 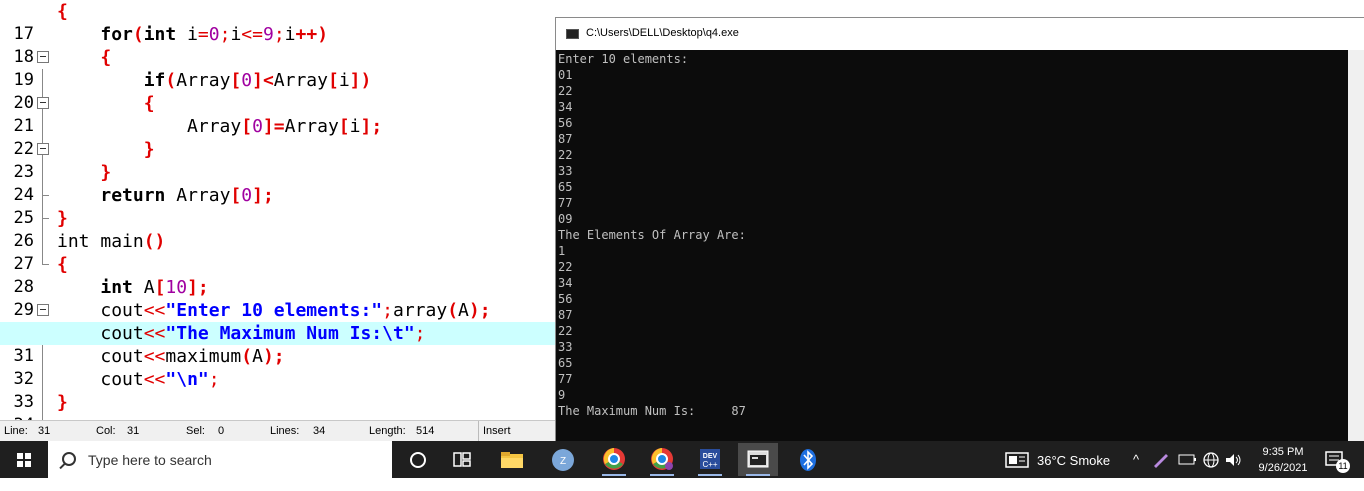 What do you see at coordinates (133, 431) in the screenshot?
I see `status-col-value: 31` at bounding box center [133, 431].